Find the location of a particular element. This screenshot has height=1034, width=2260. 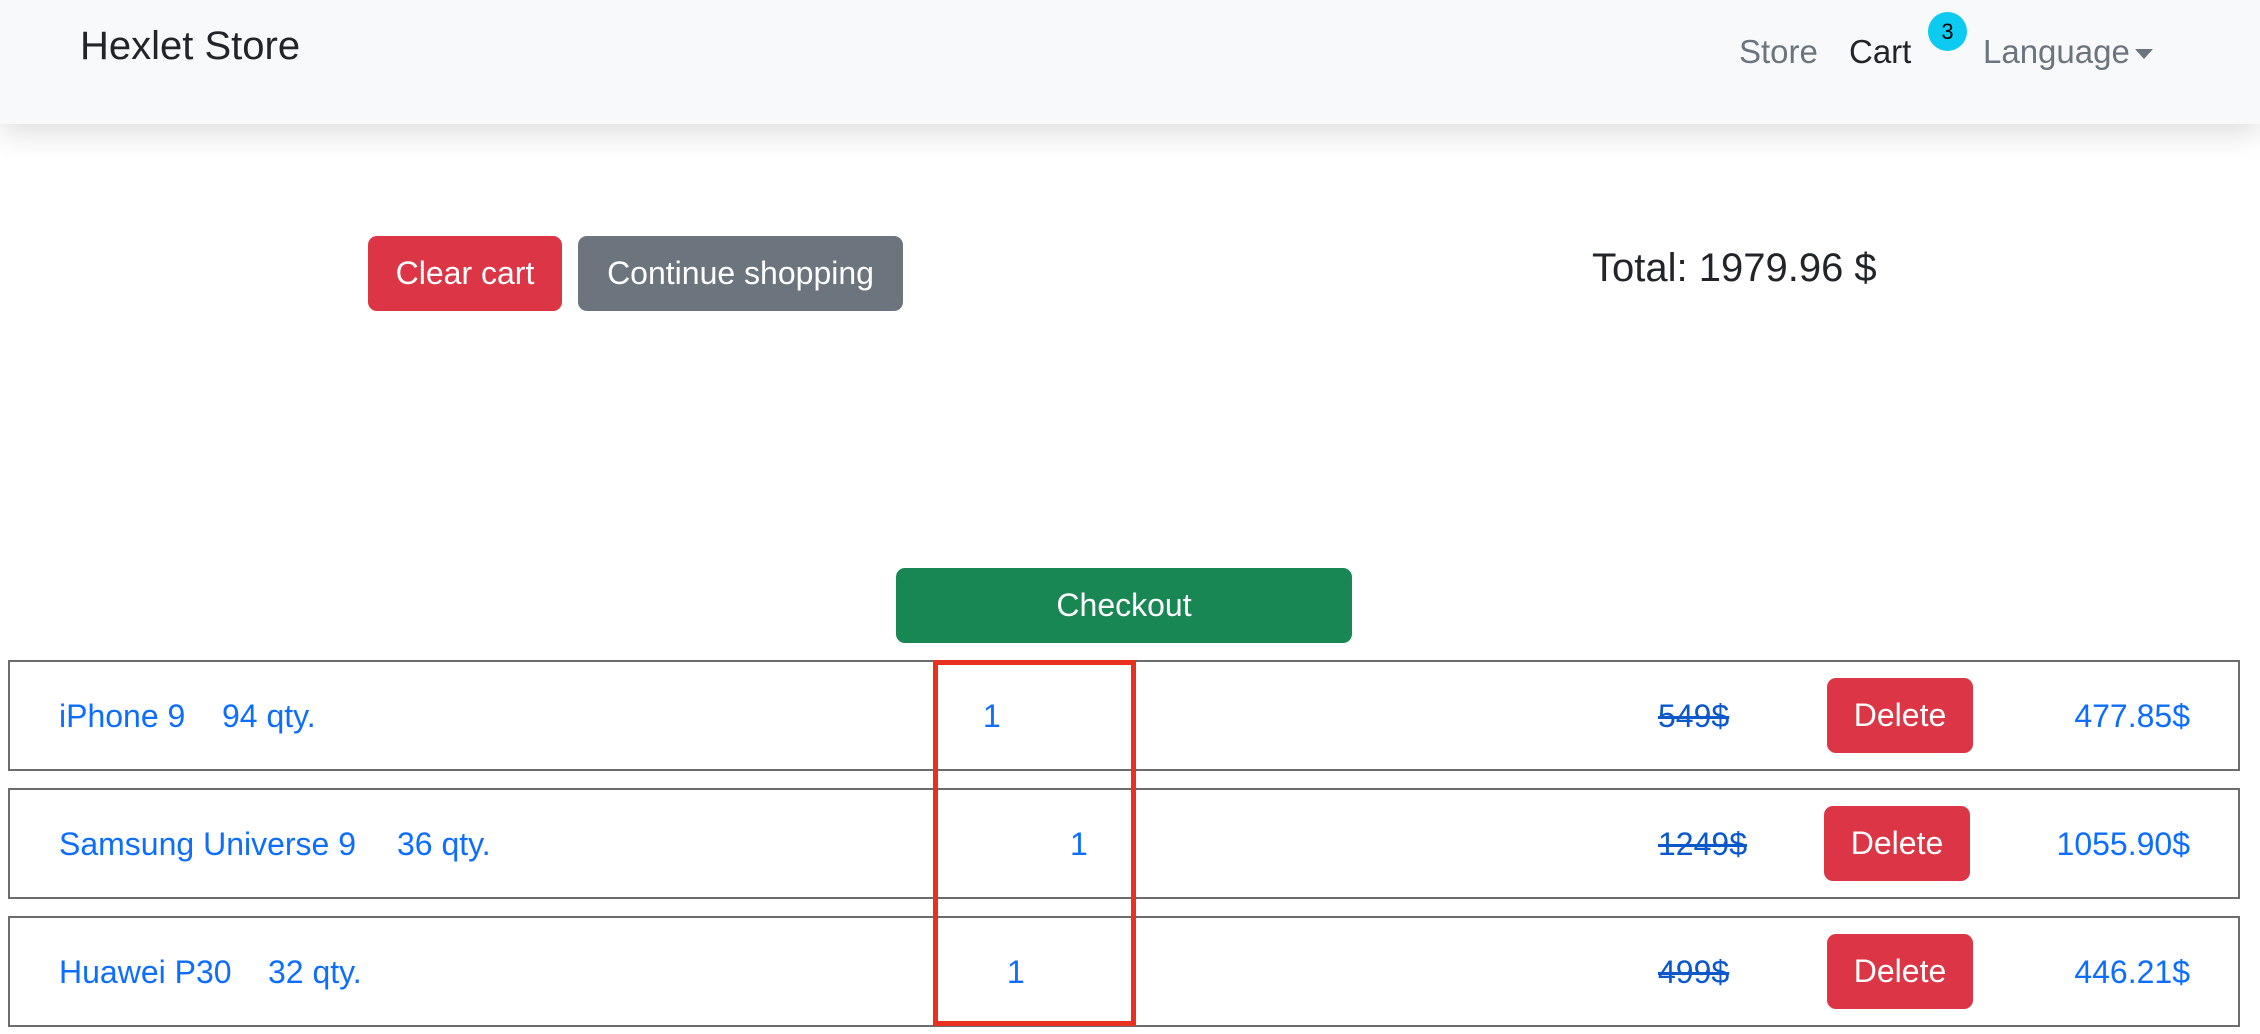

nav-link-store: Store is located at coordinates (1778, 52).